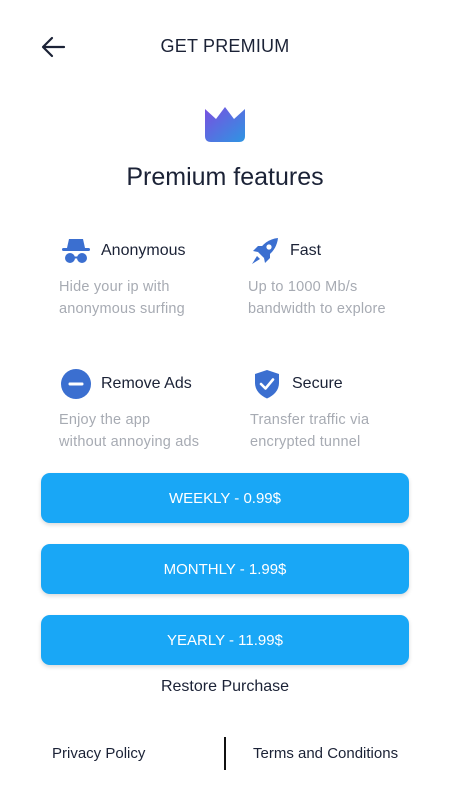  Describe the element at coordinates (225, 498) in the screenshot. I see `weekly-plan-button: WEEKLY - 0.99$` at that location.